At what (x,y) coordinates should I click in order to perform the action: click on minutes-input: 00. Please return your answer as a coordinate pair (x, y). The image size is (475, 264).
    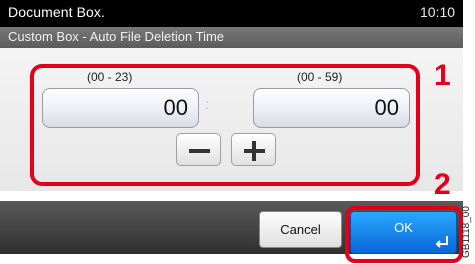
    Looking at the image, I should click on (331, 108).